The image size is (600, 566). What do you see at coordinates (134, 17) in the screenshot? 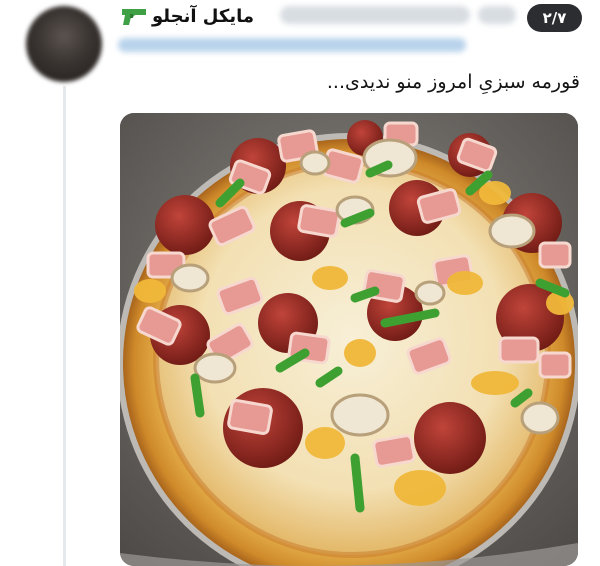
I see `pistol-icon` at bounding box center [134, 17].